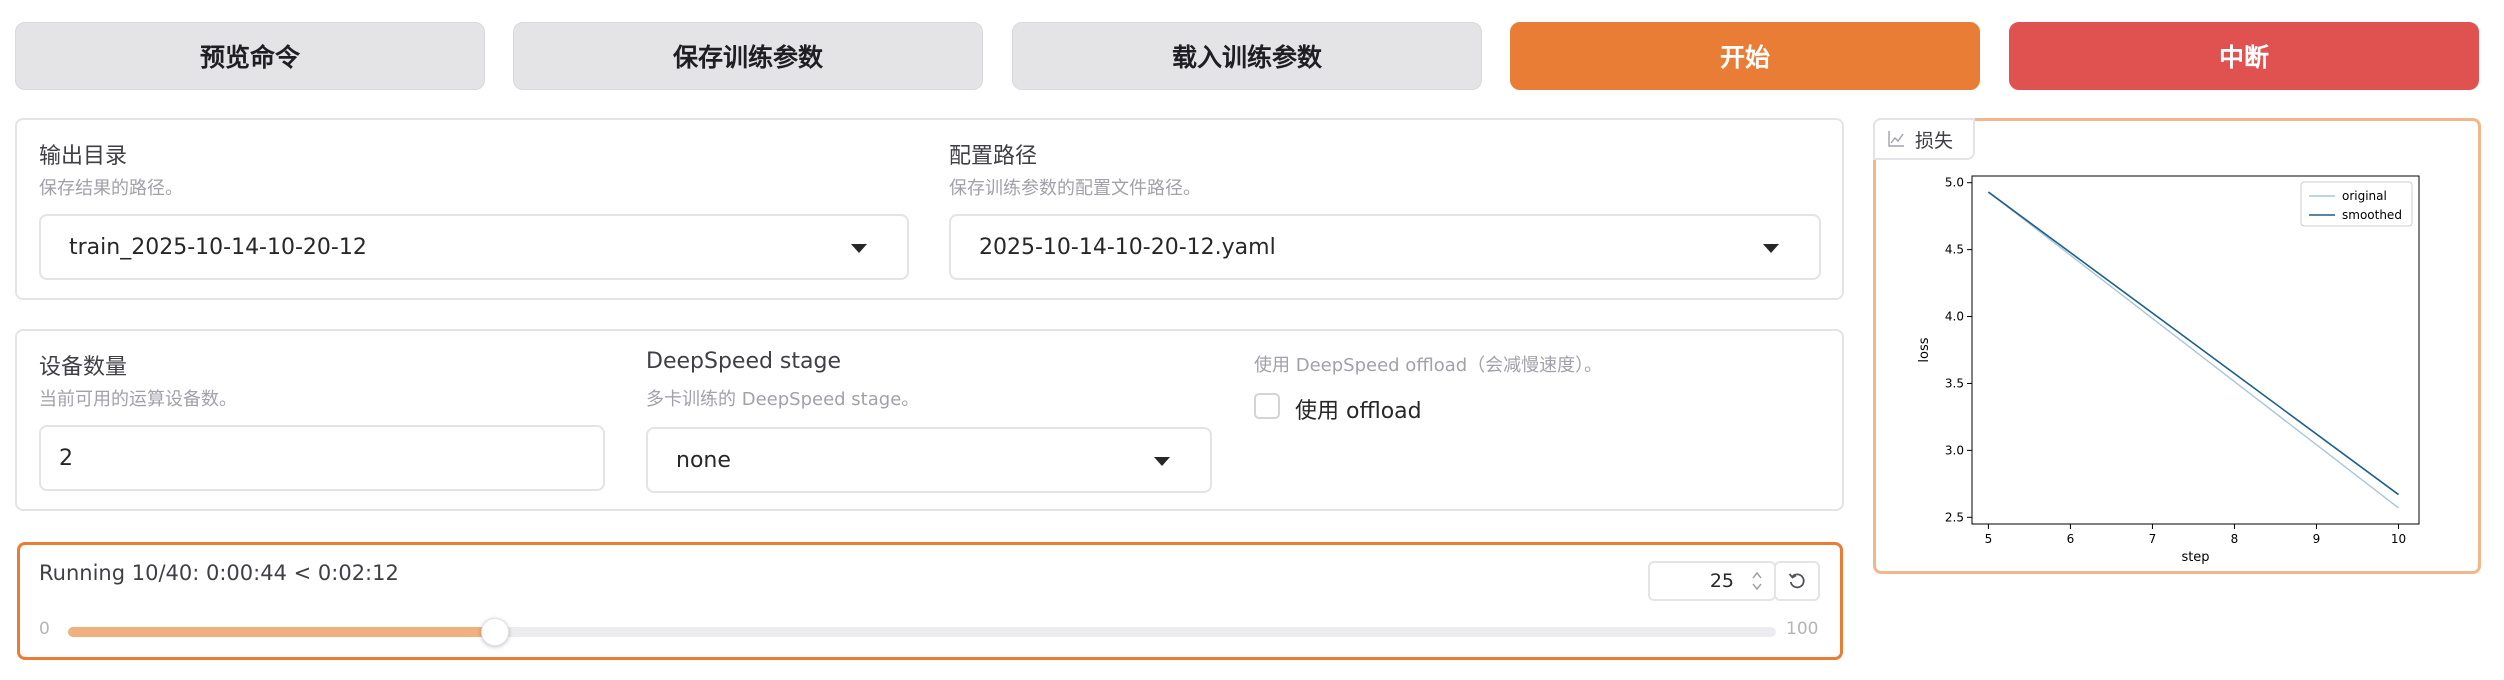  I want to click on ds-offload-info: 使用 DeepSpeed offload（会减慢速度）。, so click(1428, 365).